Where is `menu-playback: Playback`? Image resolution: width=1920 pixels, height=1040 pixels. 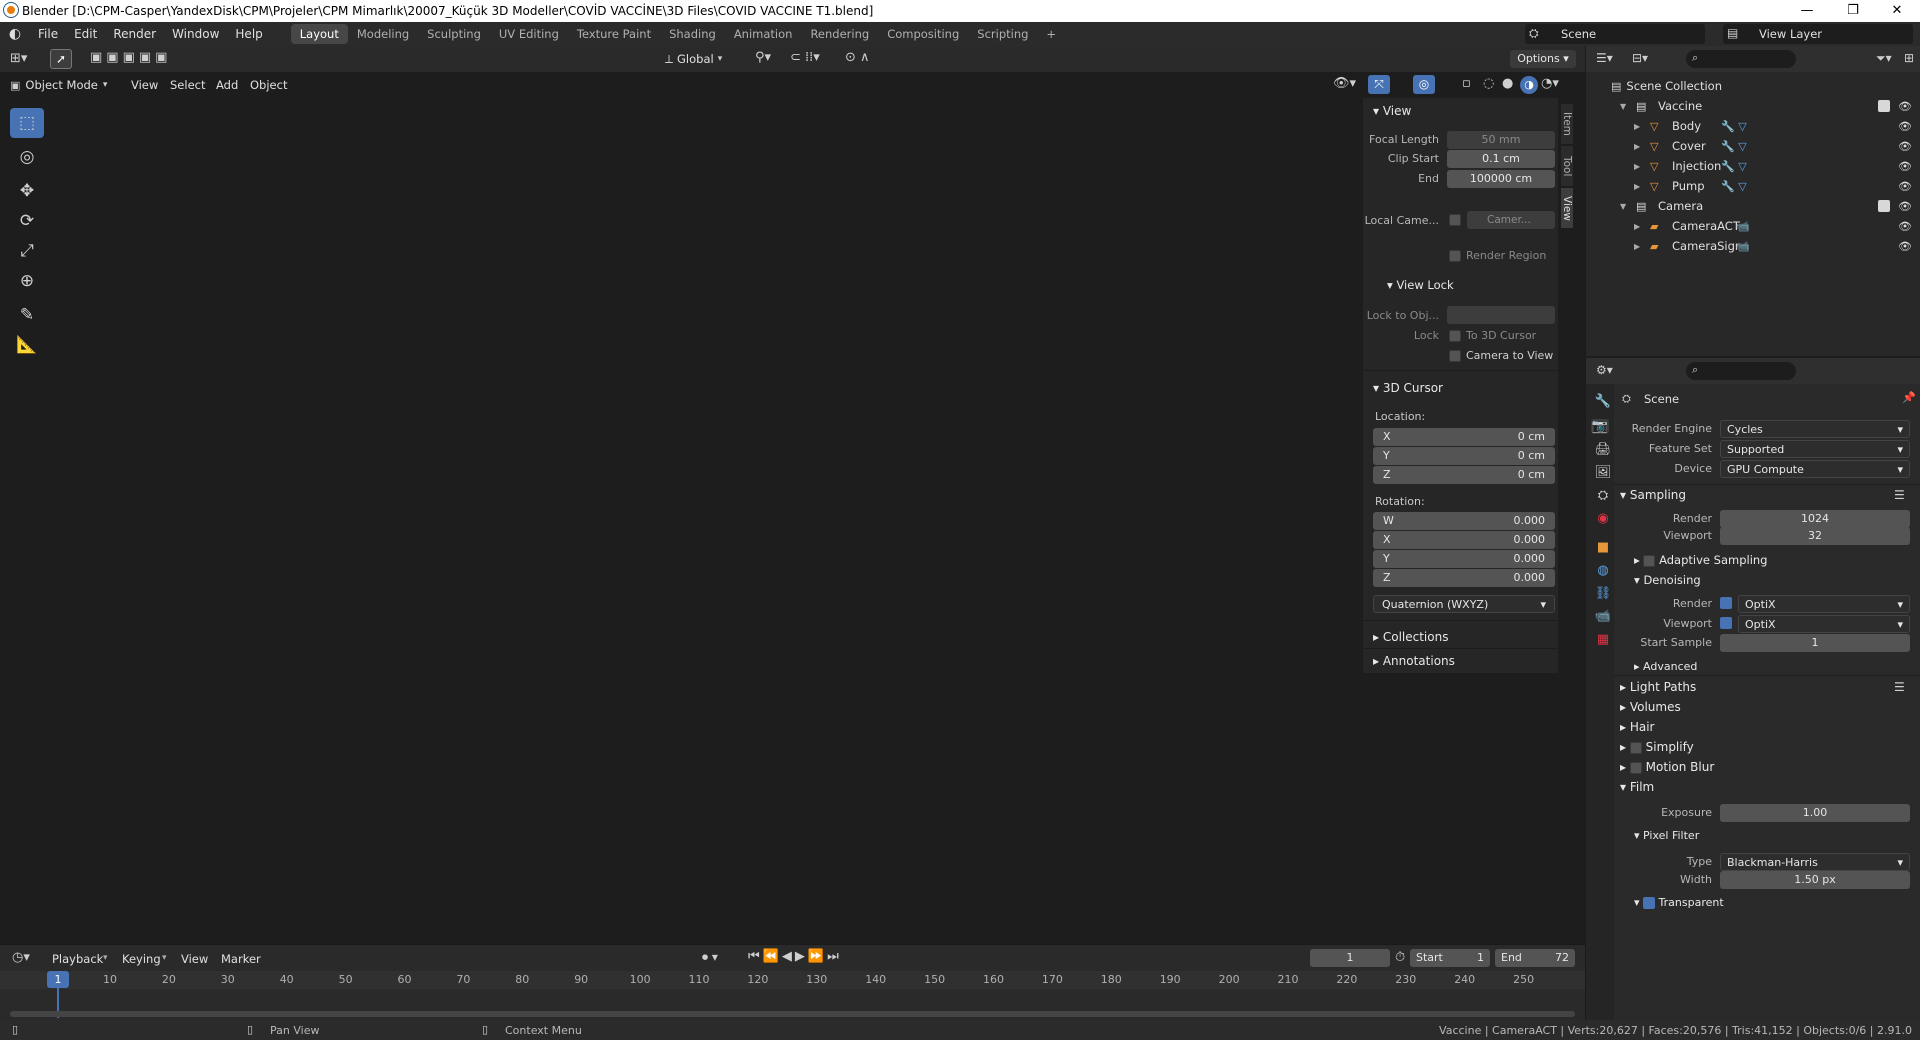 menu-playback: Playback is located at coordinates (77, 959).